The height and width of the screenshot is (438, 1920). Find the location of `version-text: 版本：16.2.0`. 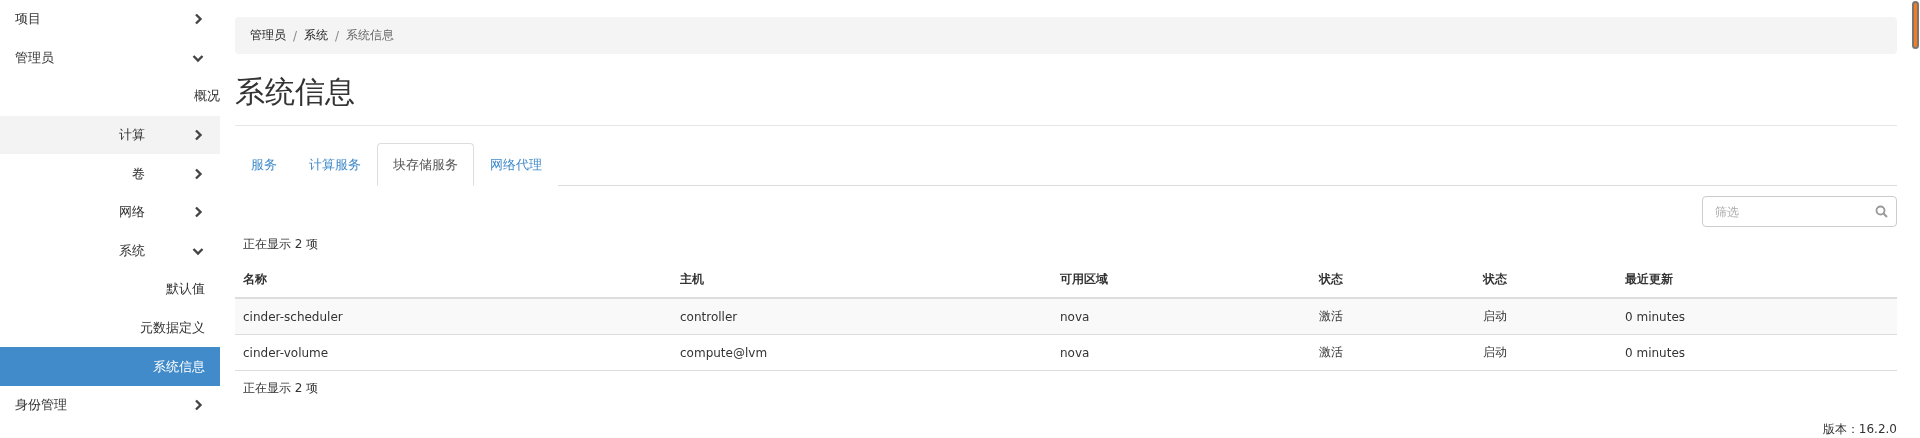

version-text: 版本：16.2.0 is located at coordinates (1859, 429).